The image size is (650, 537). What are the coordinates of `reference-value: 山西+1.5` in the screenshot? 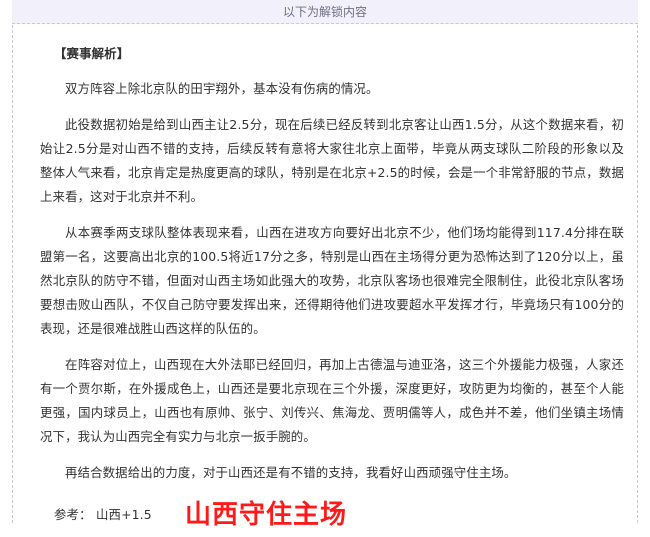 It's located at (124, 514).